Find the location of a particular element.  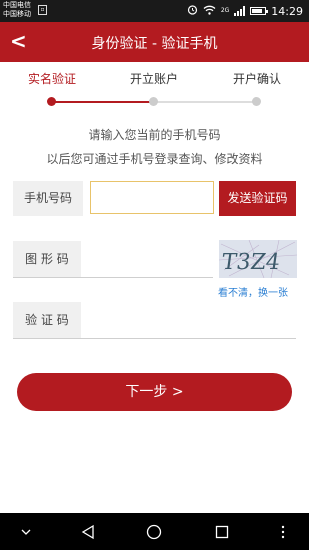

carrier-labels: 中国电信 中国移动 is located at coordinates (17, 10).